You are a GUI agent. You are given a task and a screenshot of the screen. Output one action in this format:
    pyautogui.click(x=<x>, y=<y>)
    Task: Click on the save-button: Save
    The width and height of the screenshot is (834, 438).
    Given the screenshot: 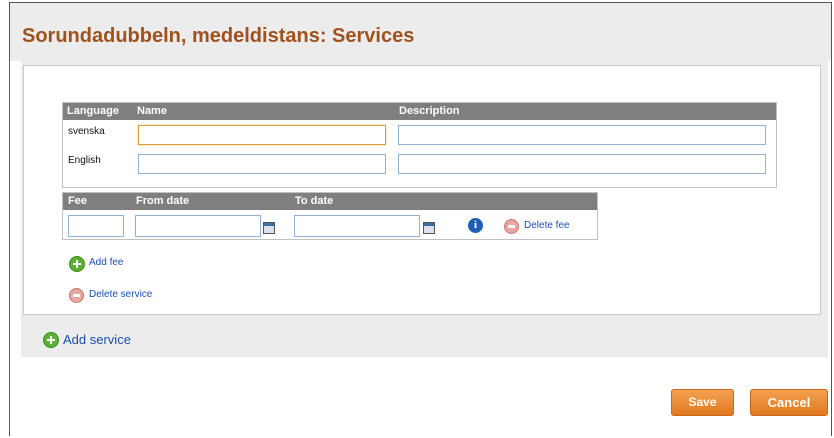 What is the action you would take?
    pyautogui.click(x=702, y=402)
    